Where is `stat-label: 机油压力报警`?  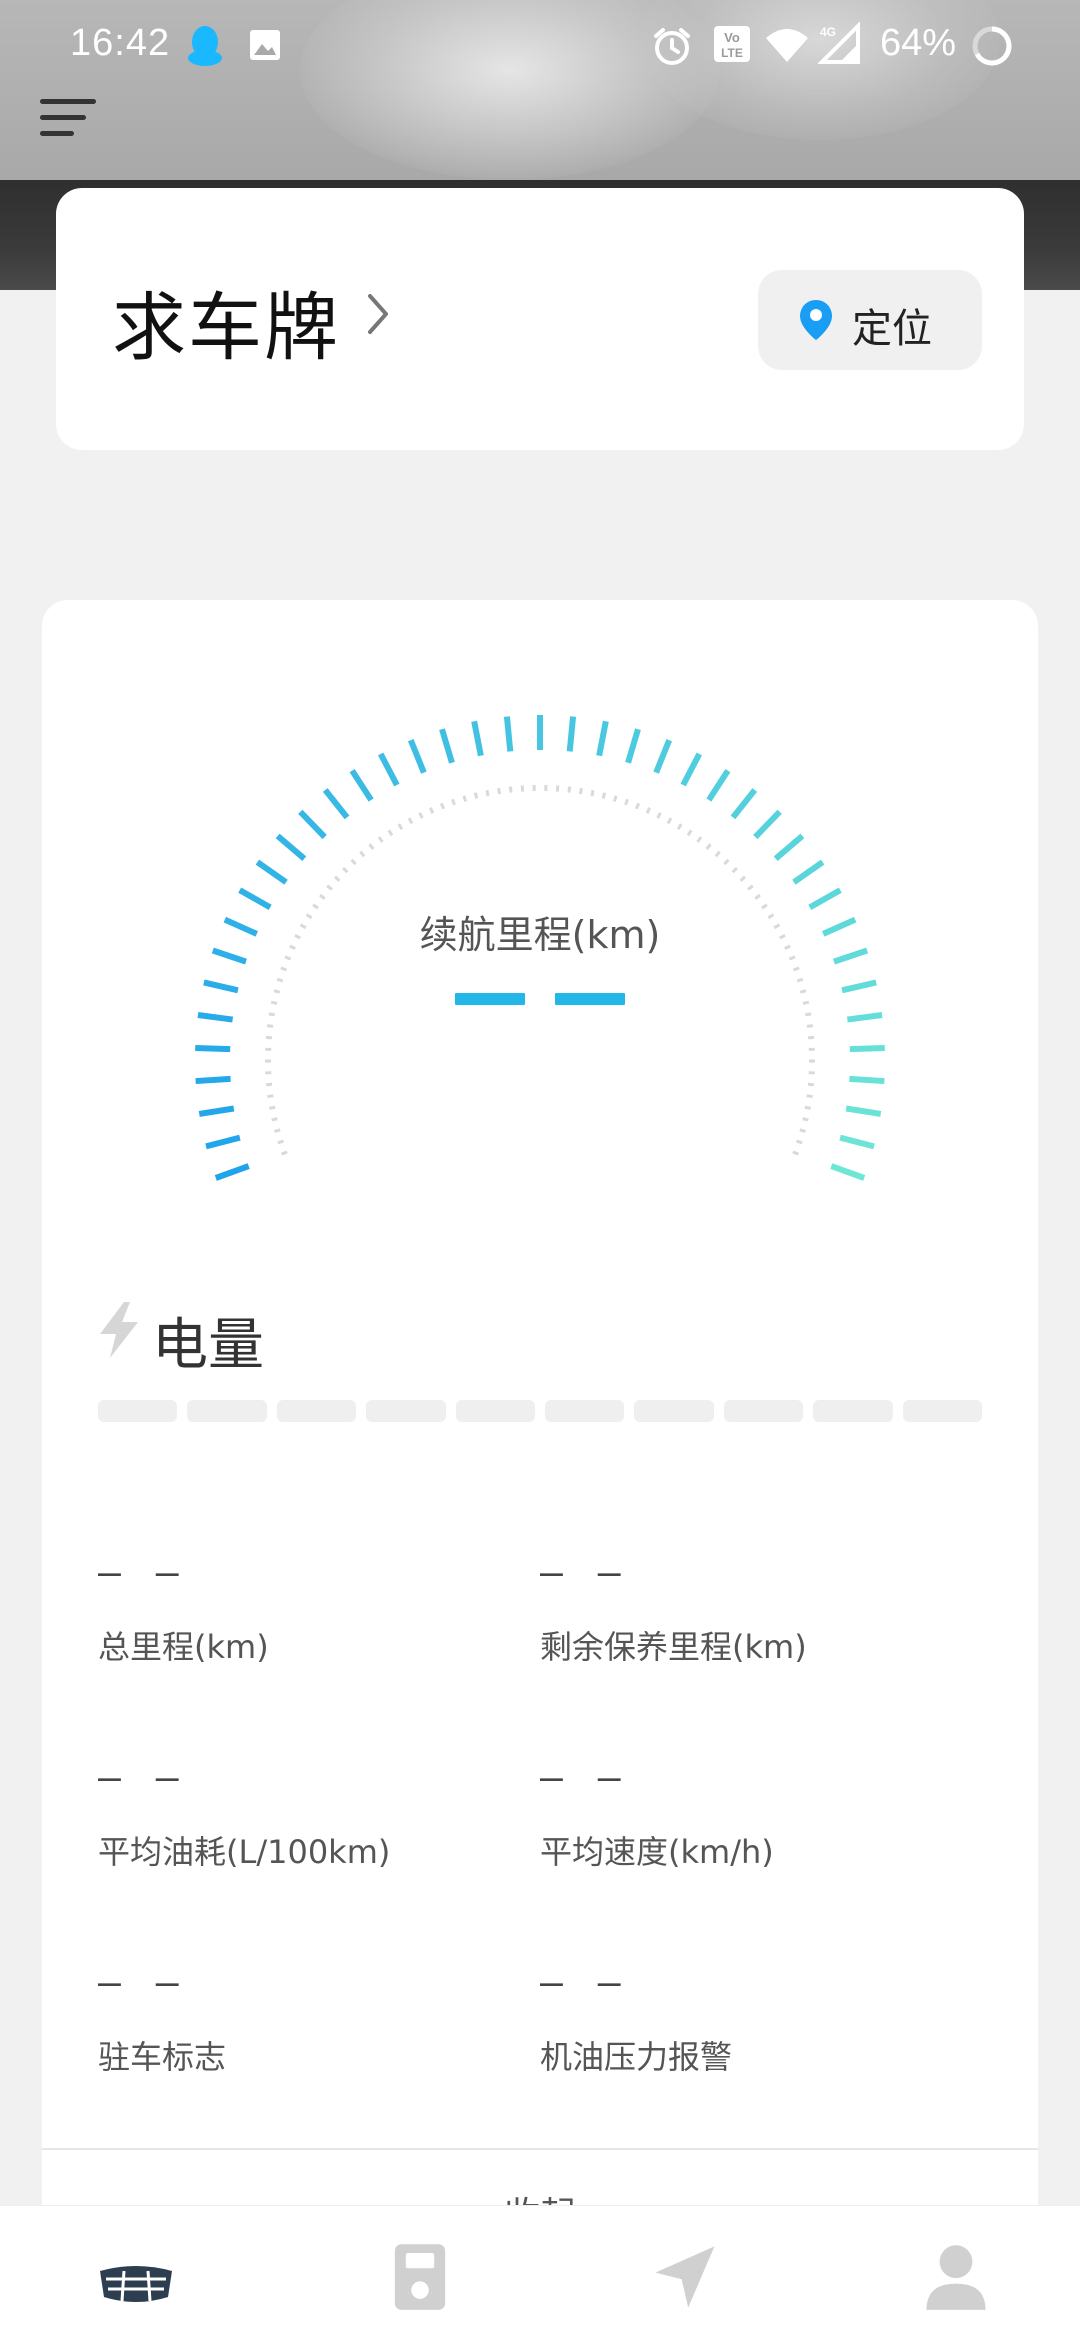 stat-label: 机油压力报警 is located at coordinates (636, 2057).